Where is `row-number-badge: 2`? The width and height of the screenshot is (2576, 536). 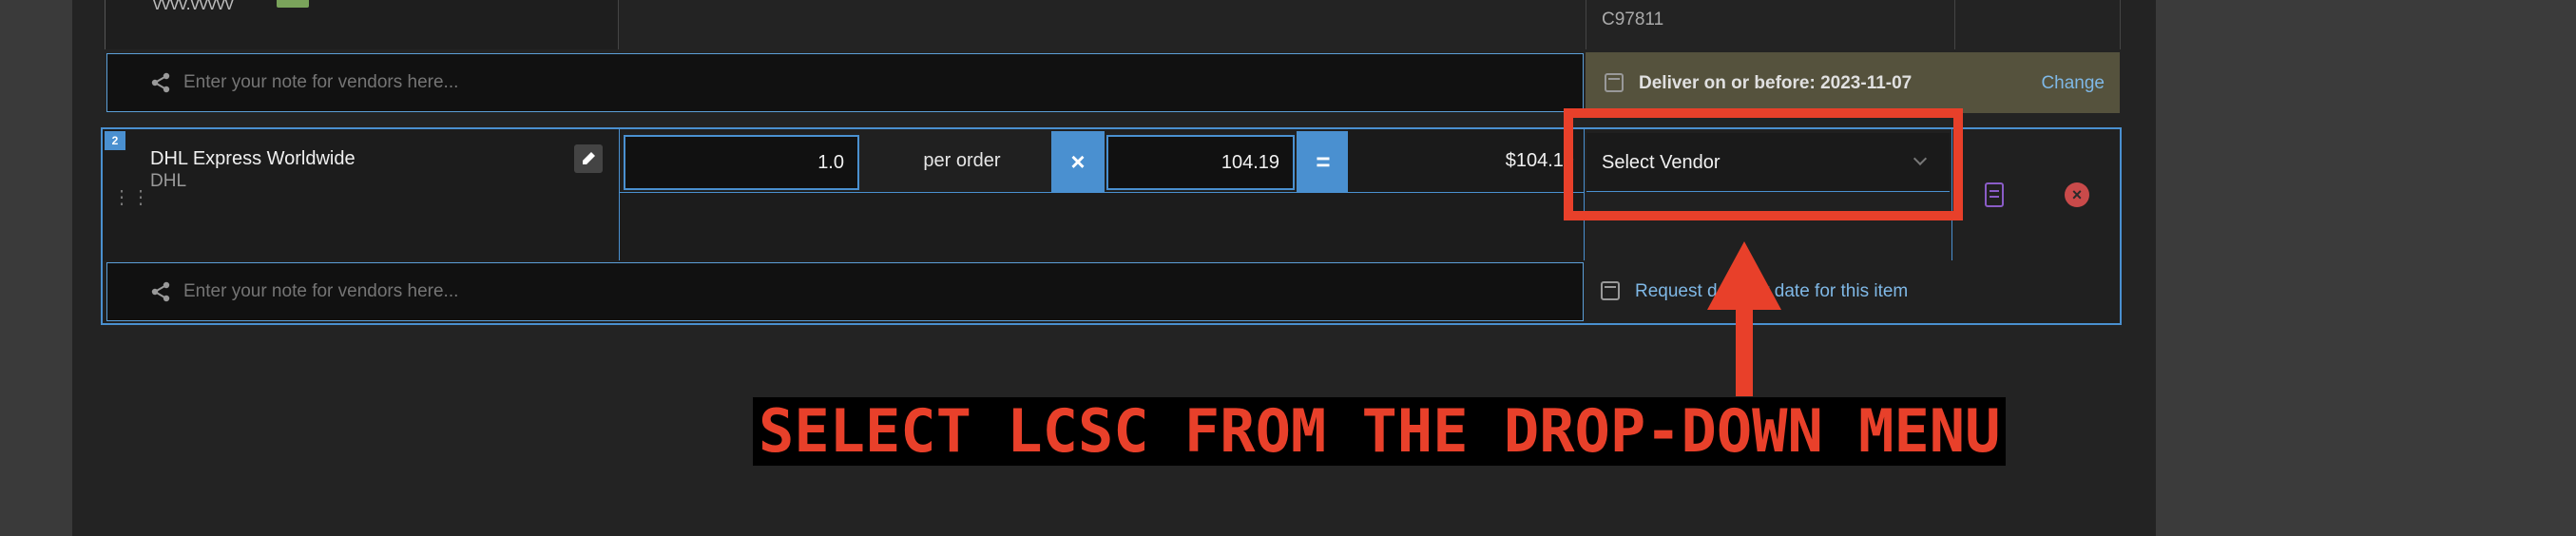 row-number-badge: 2 is located at coordinates (115, 140).